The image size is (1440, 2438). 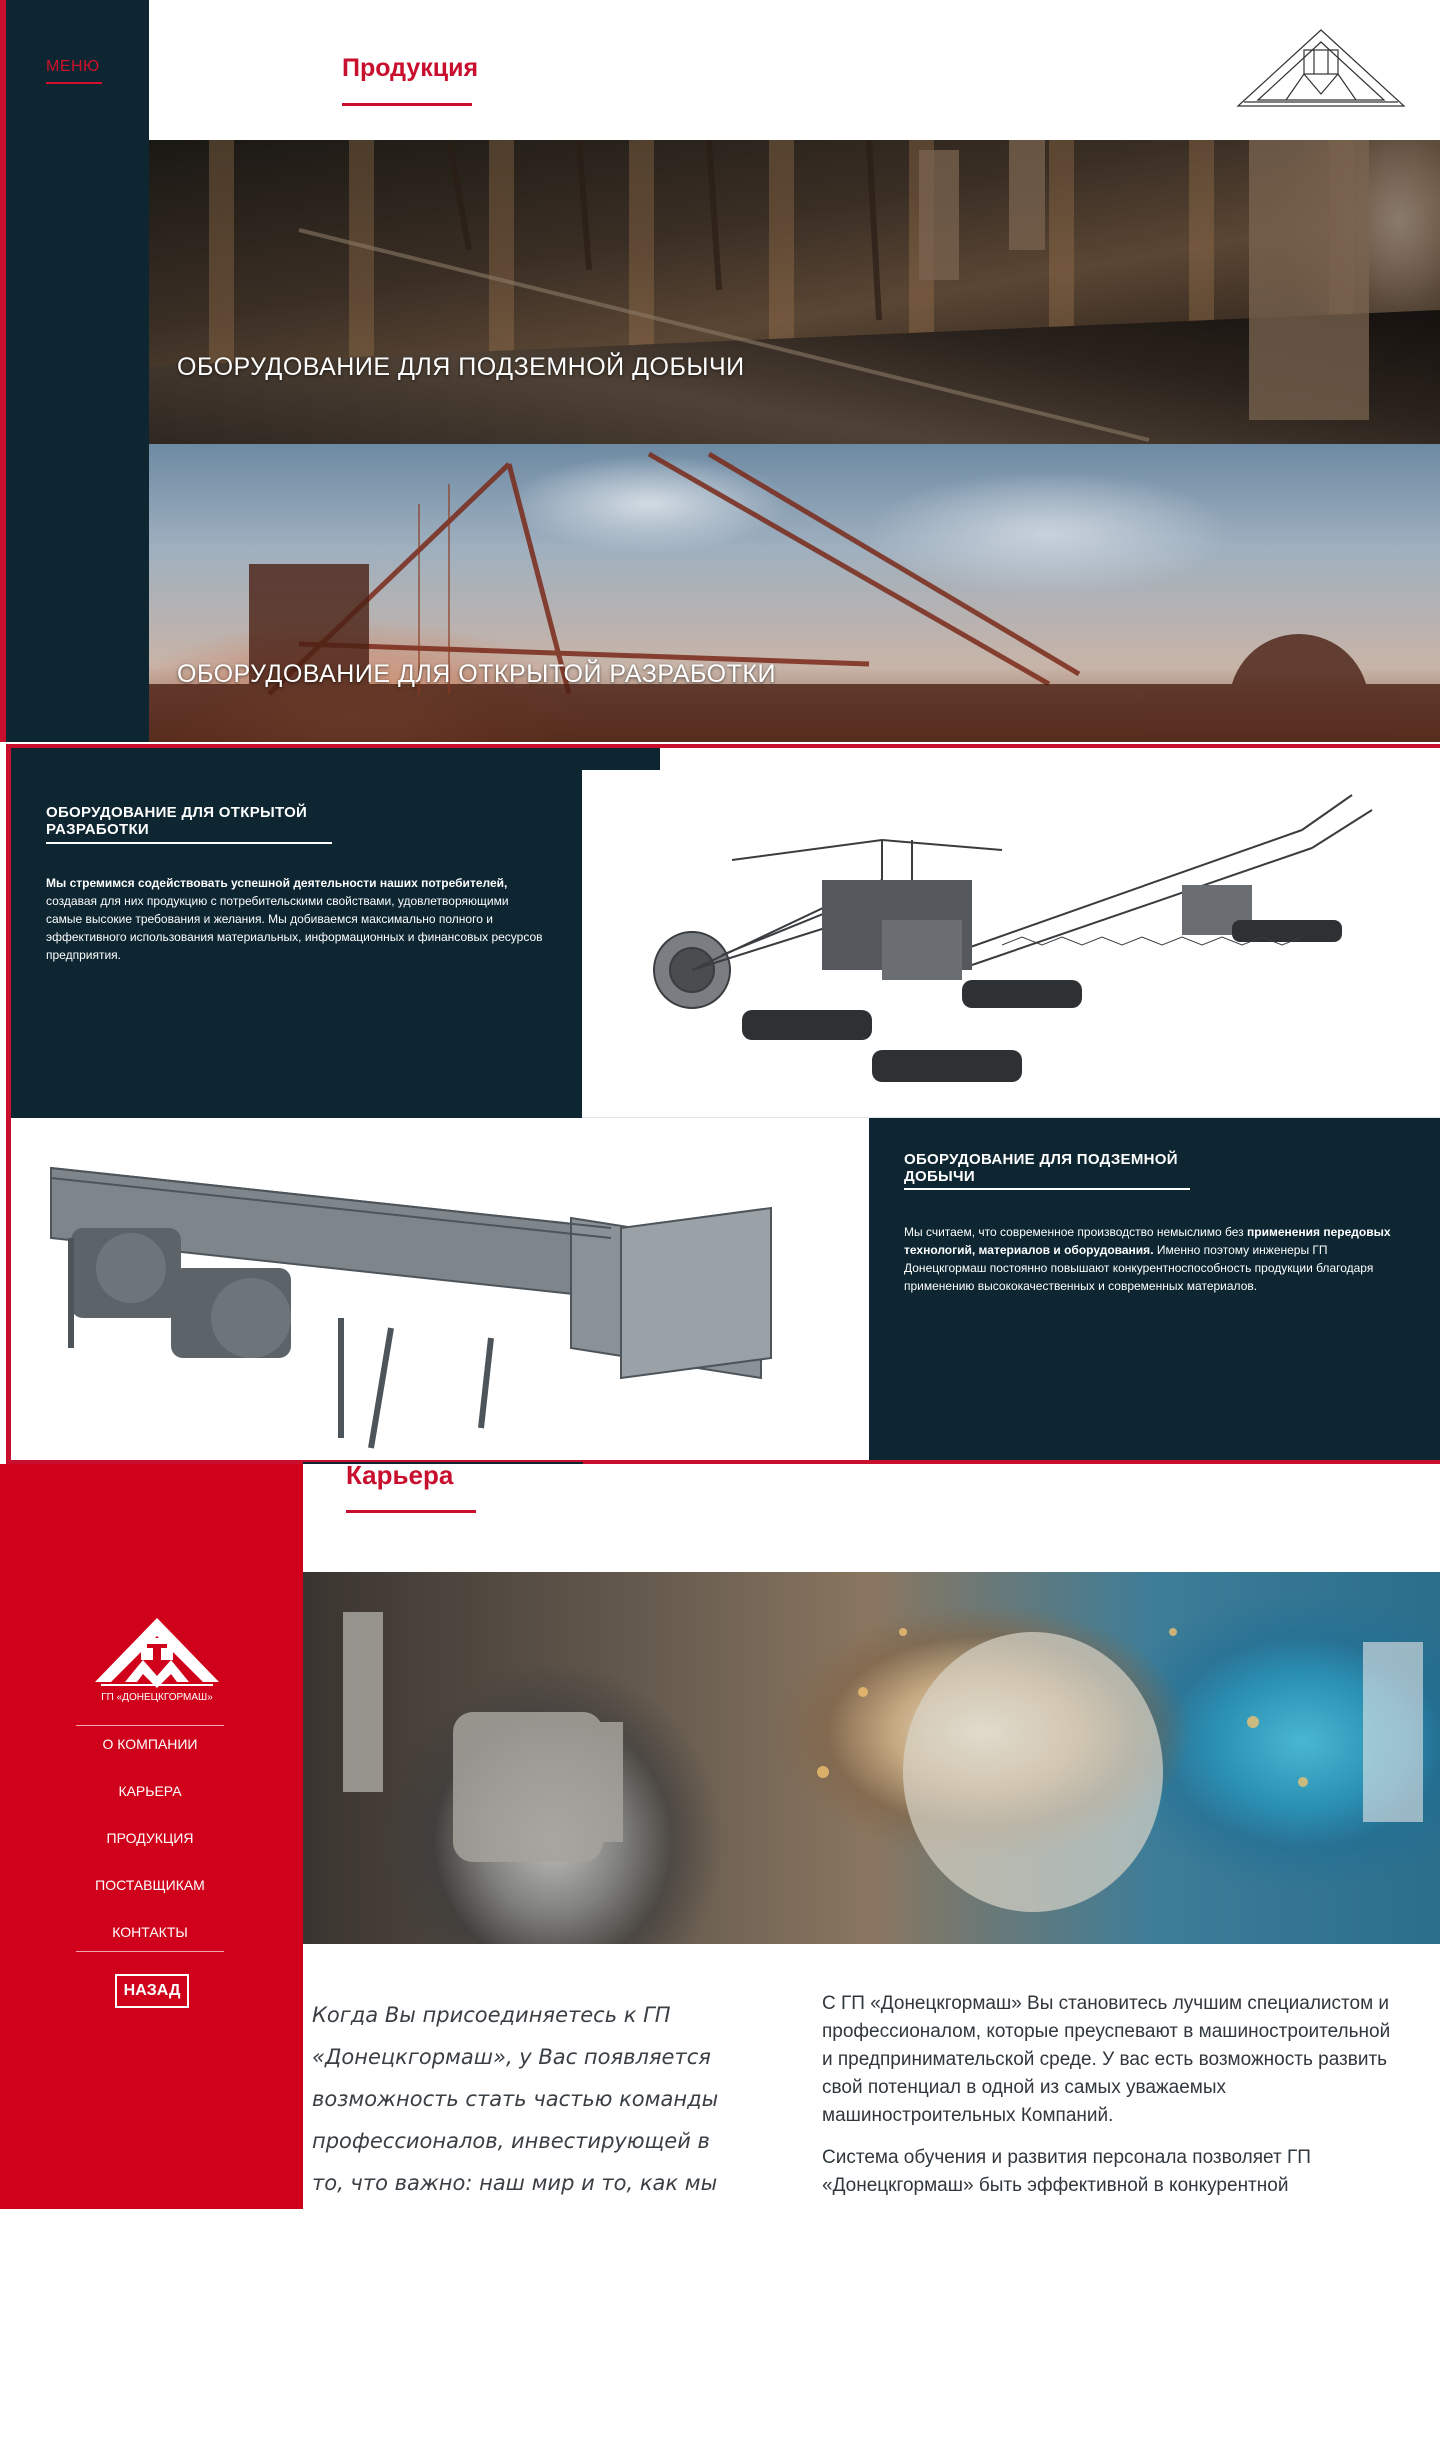 What do you see at coordinates (74, 83) in the screenshot?
I see `menu-underline` at bounding box center [74, 83].